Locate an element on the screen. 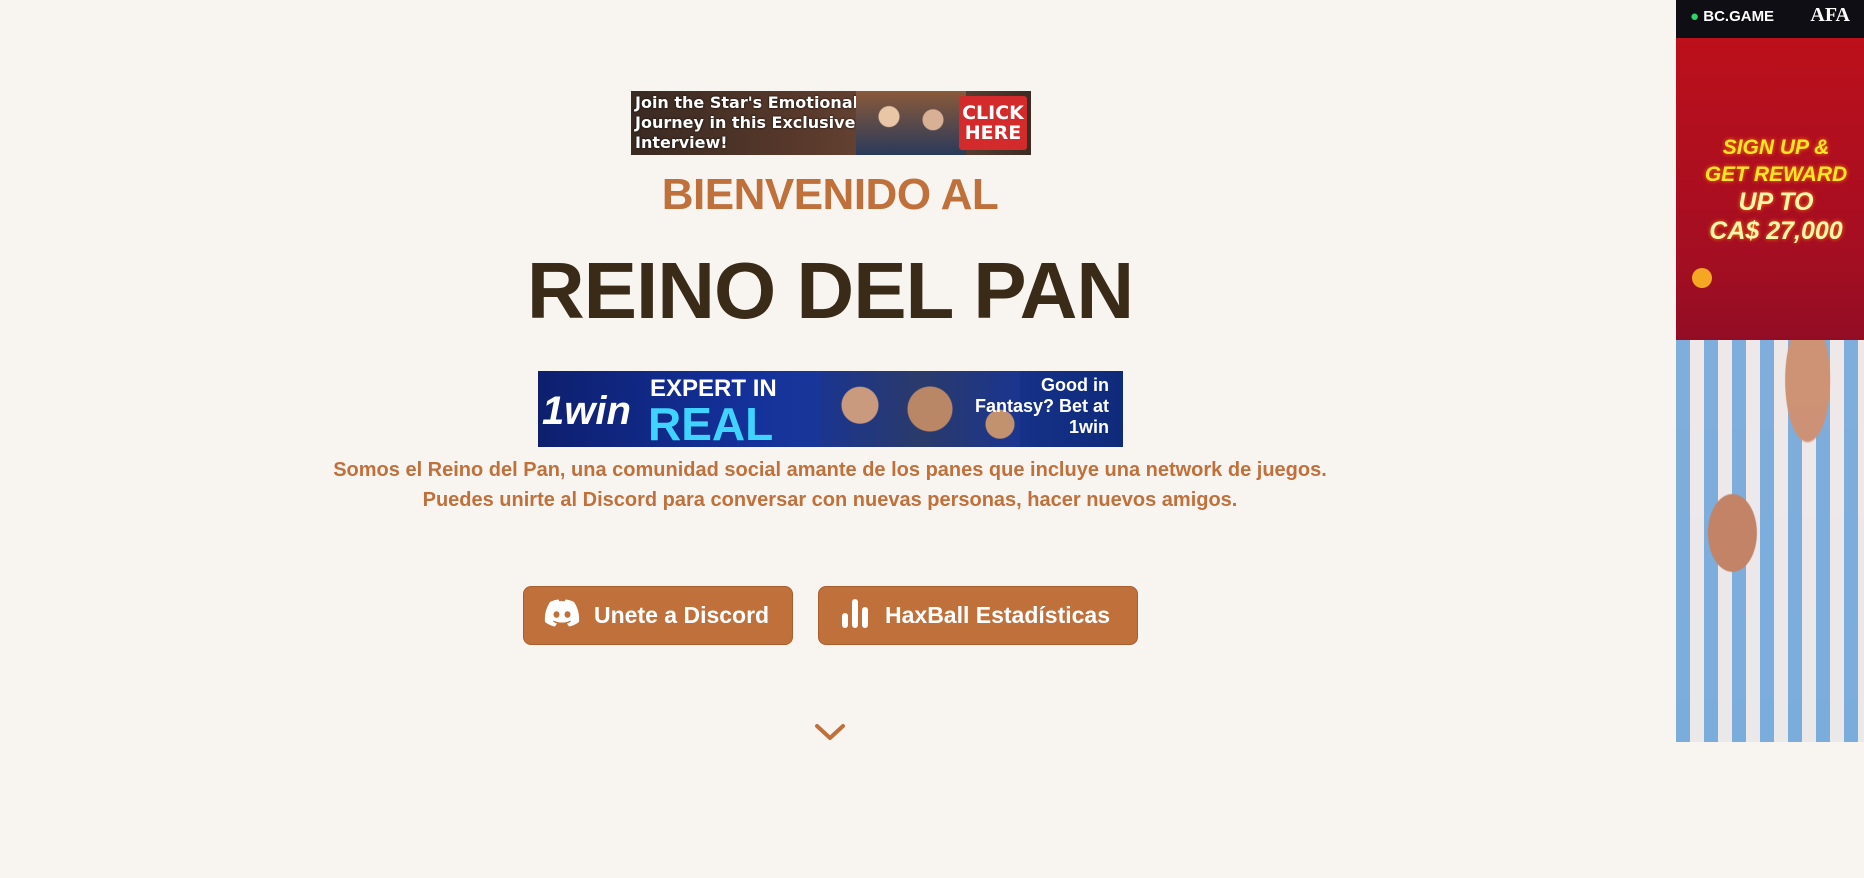  ad-side-brand: ● BC.GAME is located at coordinates (1732, 16).